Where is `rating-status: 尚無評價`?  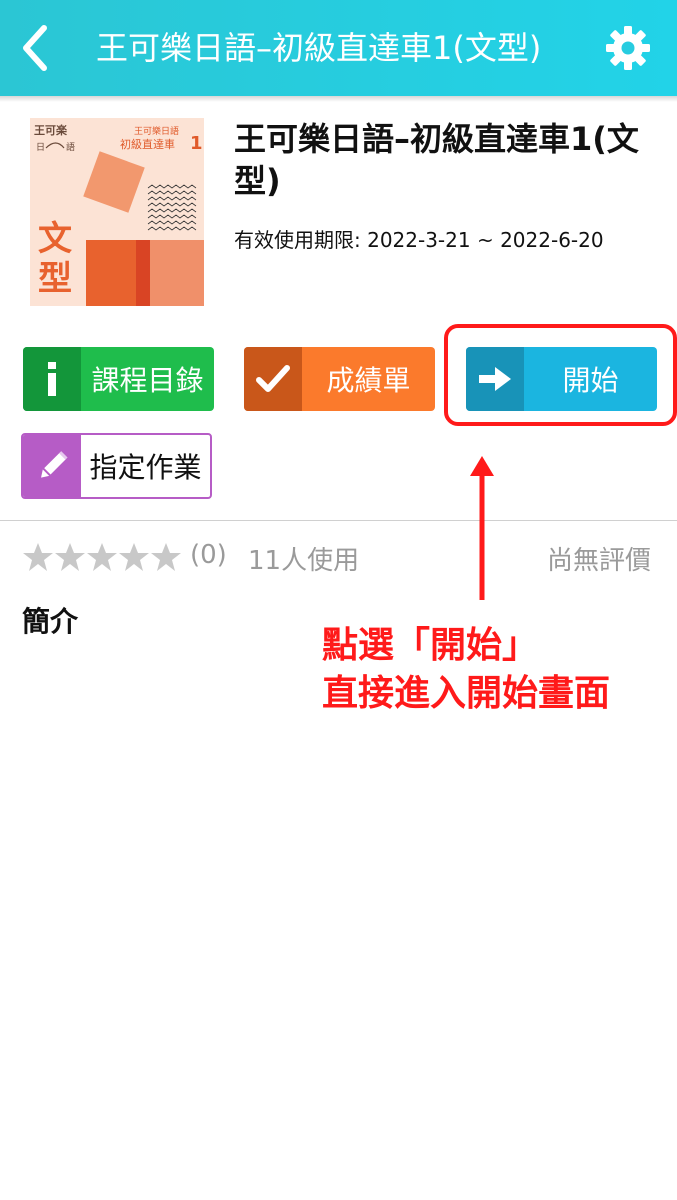
rating-status: 尚無評價 is located at coordinates (598, 561).